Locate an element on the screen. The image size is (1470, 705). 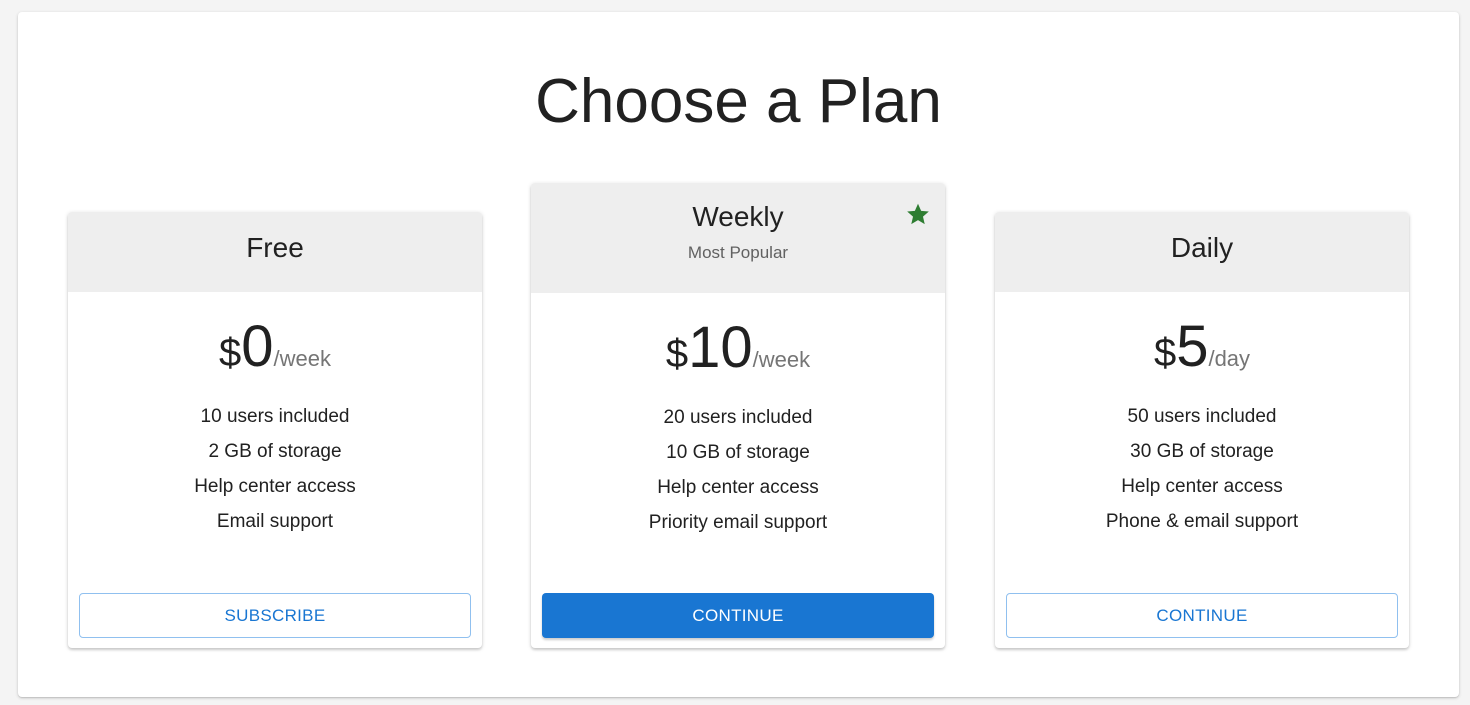
continue-button-weekly: Continue is located at coordinates (738, 615).